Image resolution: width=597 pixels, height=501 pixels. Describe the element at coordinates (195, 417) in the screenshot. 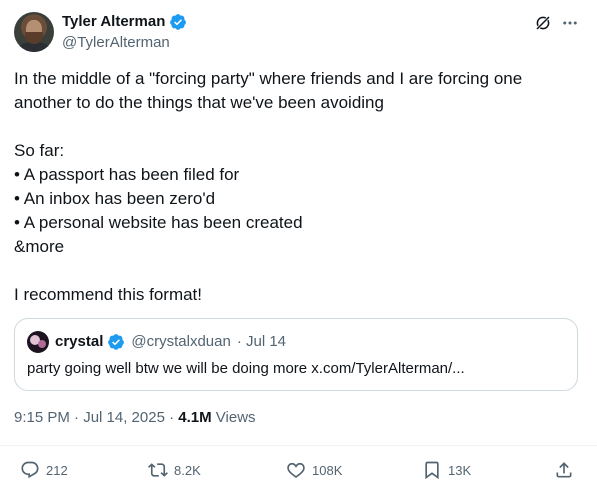

I see `views-count: 4.1M` at that location.